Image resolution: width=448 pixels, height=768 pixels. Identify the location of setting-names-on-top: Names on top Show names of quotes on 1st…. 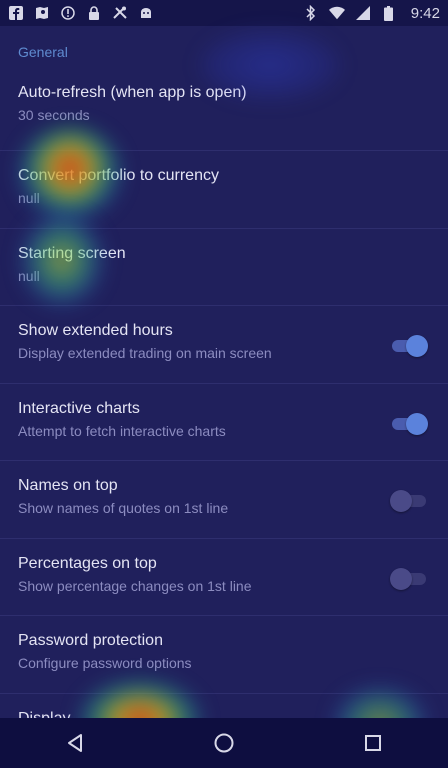
(224, 500).